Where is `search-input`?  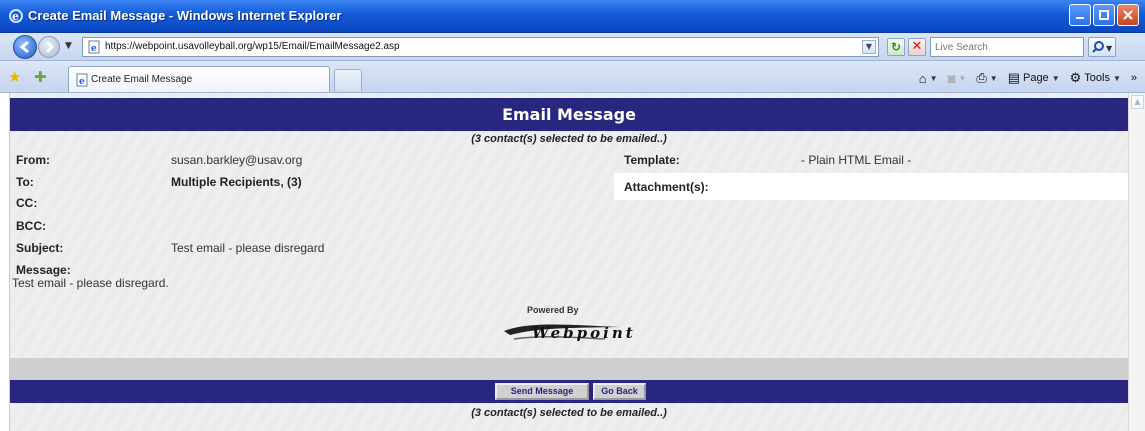 search-input is located at coordinates (1006, 47).